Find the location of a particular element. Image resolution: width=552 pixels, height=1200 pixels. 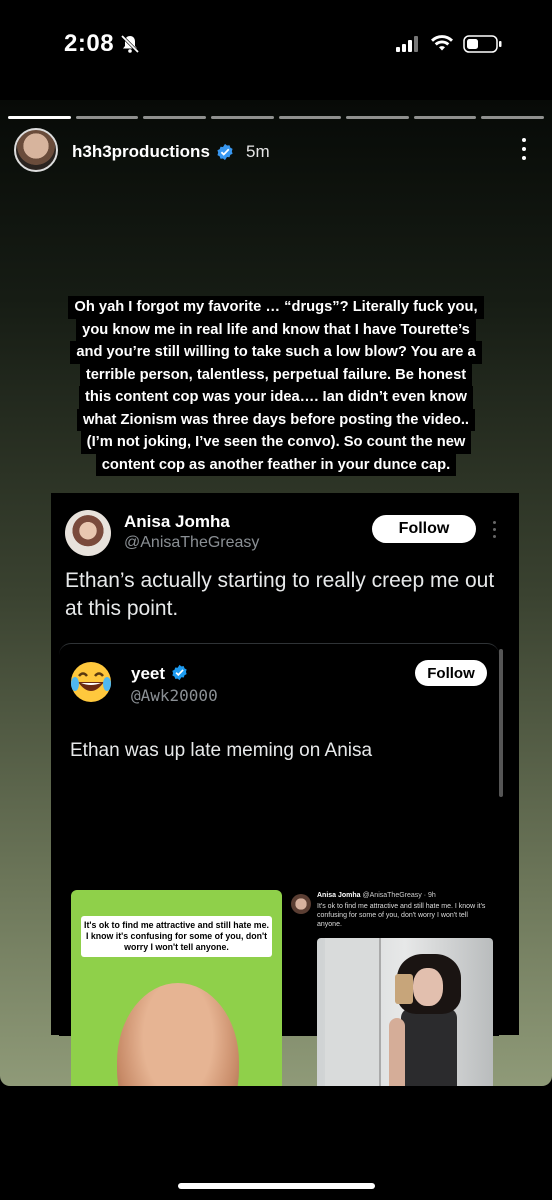

bell-slash-icon is located at coordinates (130, 44).